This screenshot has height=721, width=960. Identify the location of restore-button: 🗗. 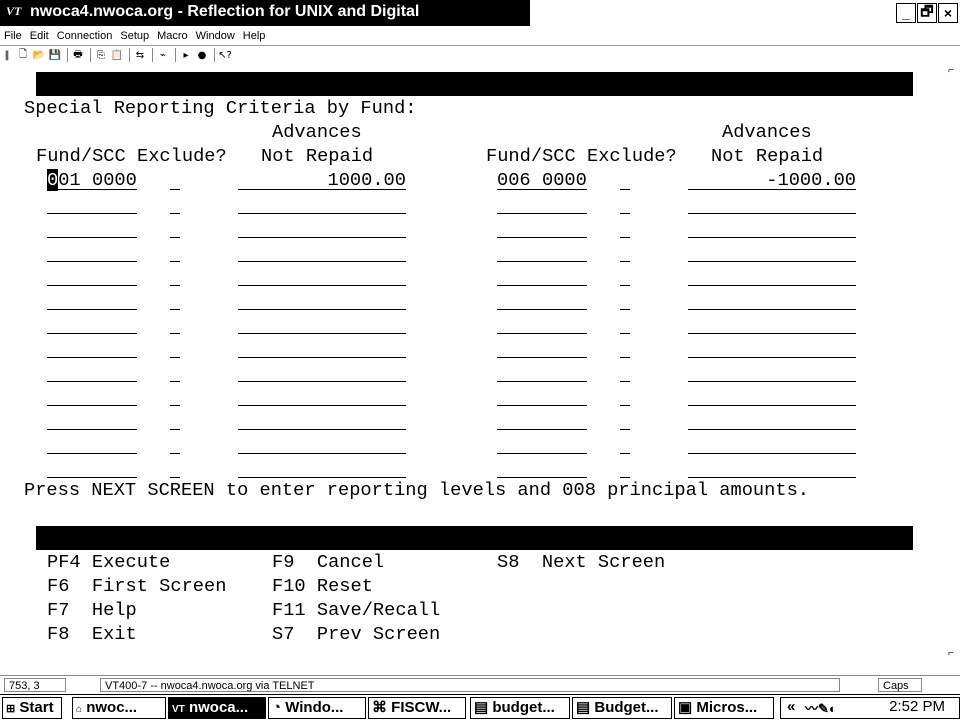
(927, 13).